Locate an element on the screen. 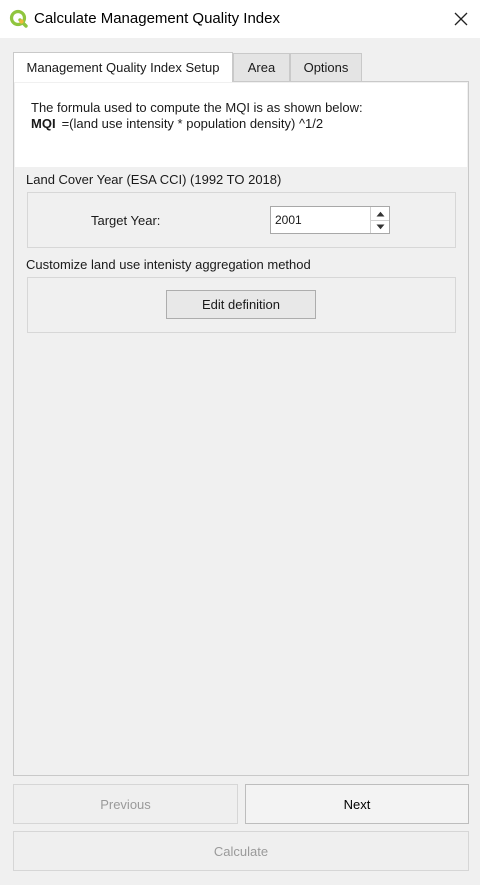  spin-up-button is located at coordinates (379, 214).